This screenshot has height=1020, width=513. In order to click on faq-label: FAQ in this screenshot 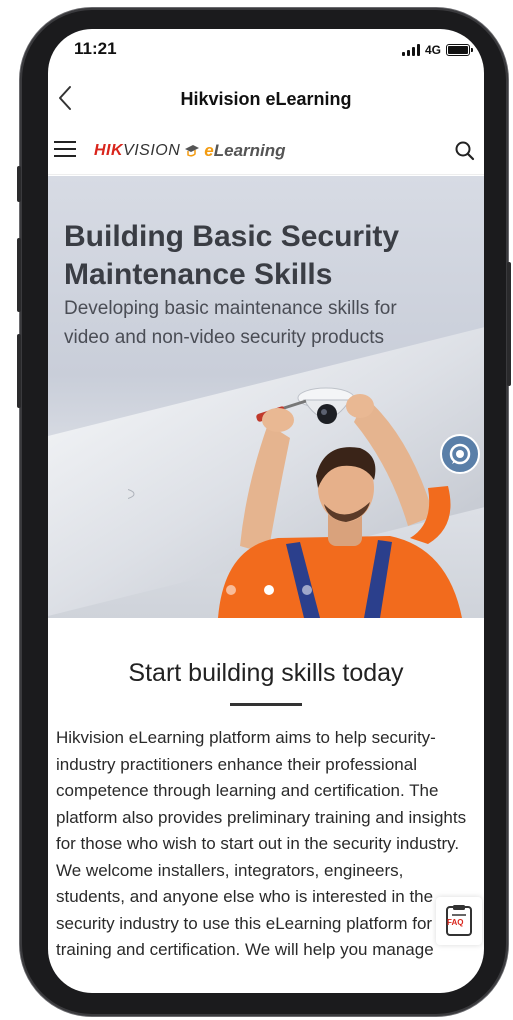, I will do `click(455, 922)`.